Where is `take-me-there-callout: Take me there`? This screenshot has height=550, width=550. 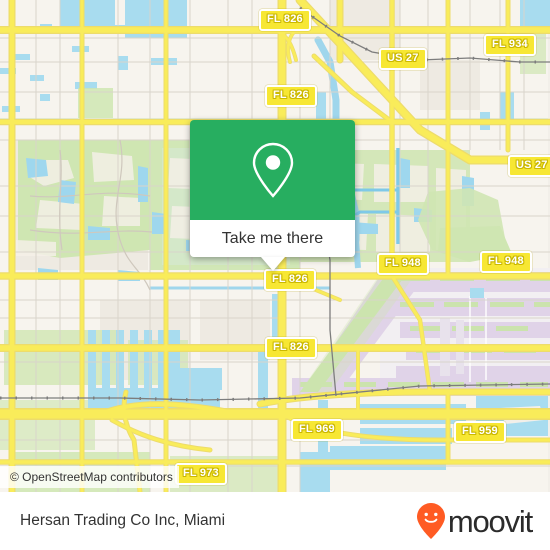
take-me-there-callout: Take me there is located at coordinates (272, 195).